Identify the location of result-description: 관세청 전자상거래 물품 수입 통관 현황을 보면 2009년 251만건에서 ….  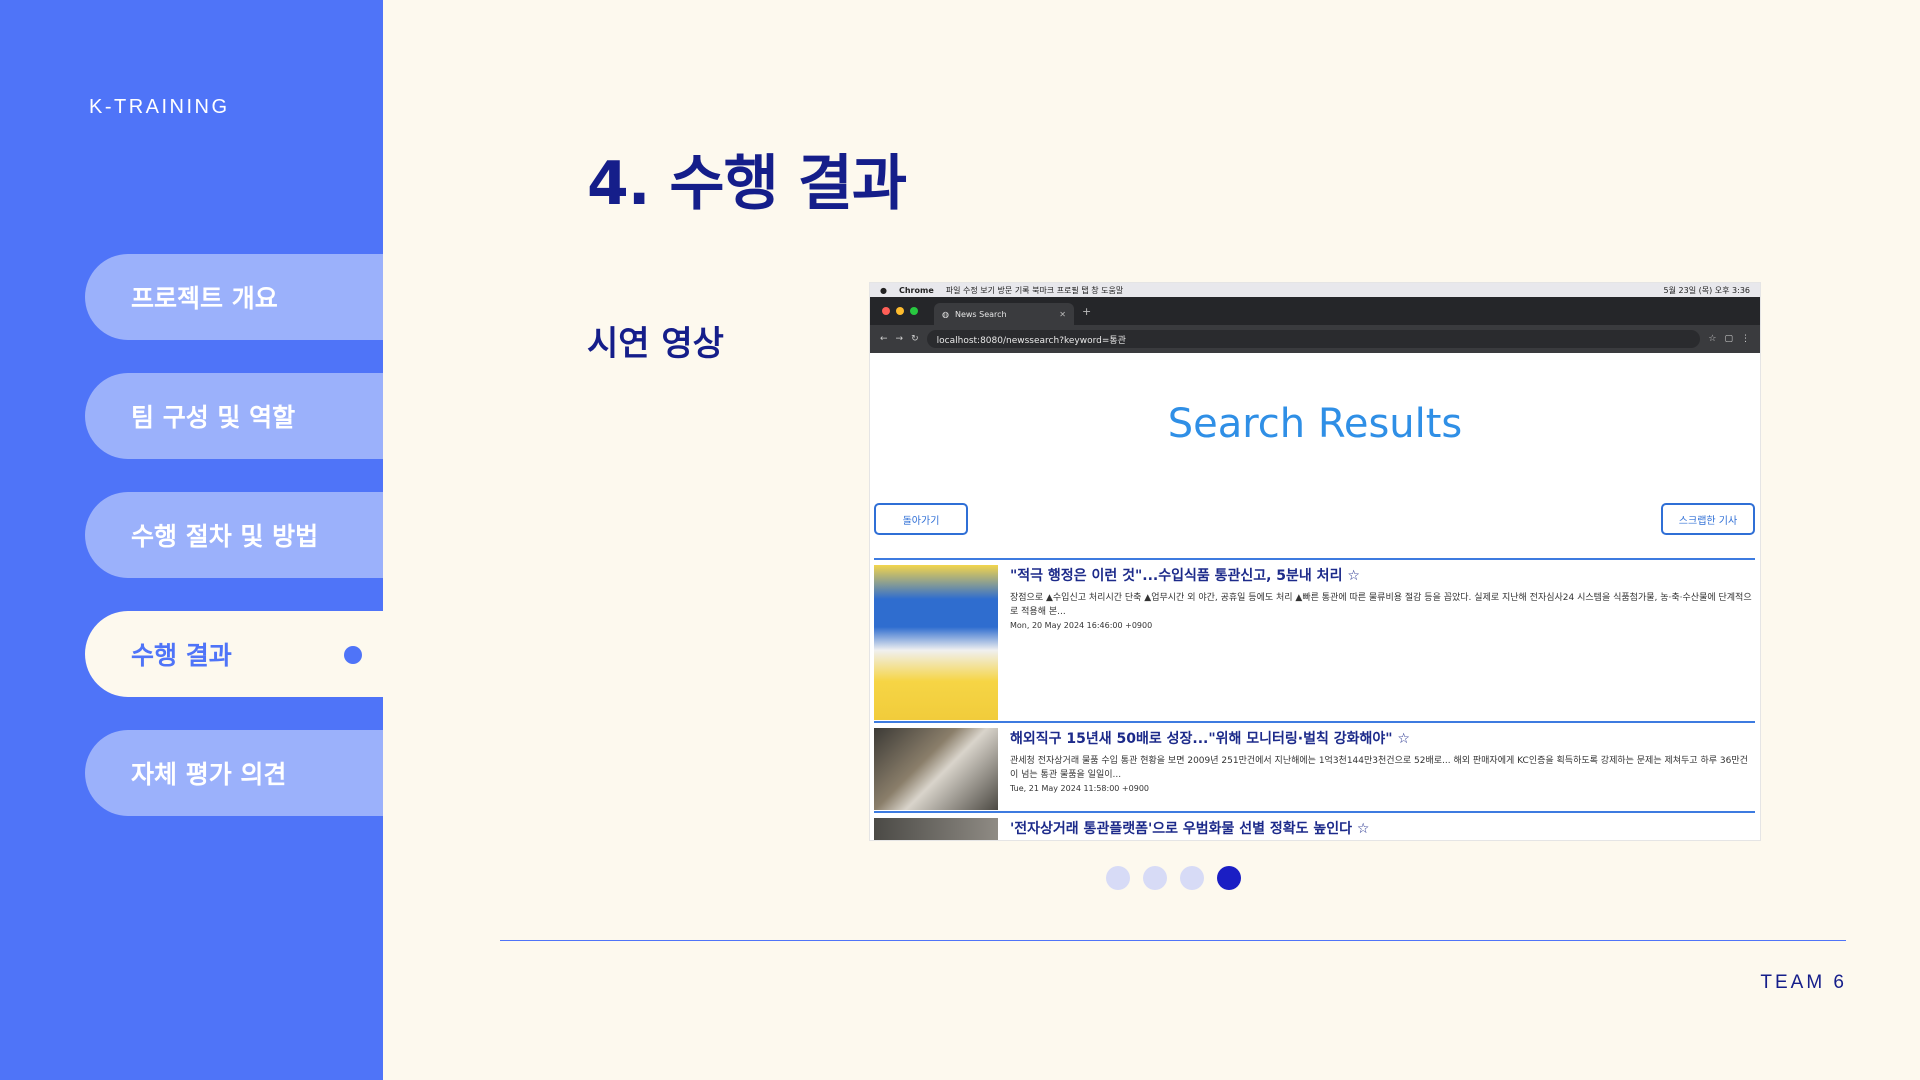
(1379, 768).